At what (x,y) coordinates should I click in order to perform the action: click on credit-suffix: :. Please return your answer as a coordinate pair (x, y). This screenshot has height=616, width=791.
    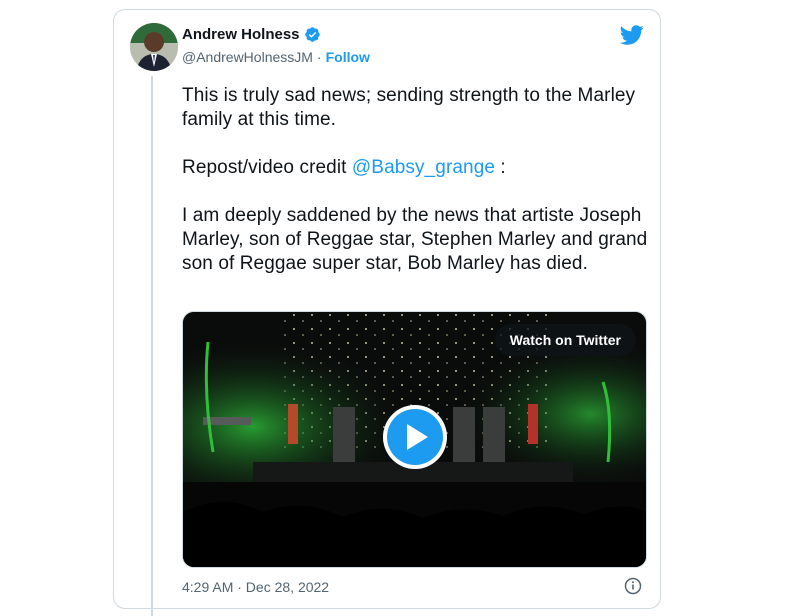
    Looking at the image, I should click on (500, 167).